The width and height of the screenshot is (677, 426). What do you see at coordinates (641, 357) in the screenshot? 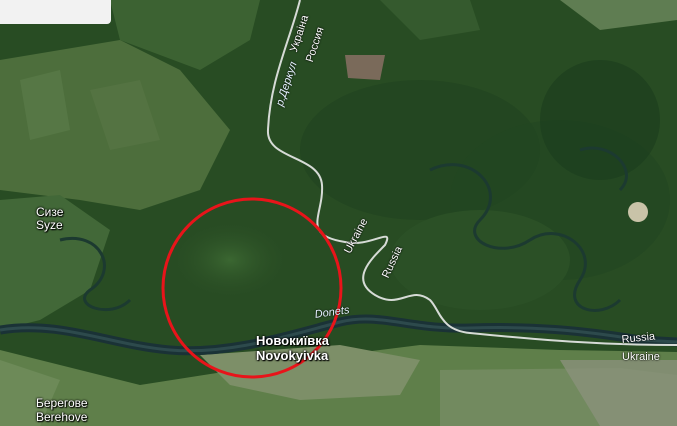
I see `border-label-ukraine-right: Ukraine` at bounding box center [641, 357].